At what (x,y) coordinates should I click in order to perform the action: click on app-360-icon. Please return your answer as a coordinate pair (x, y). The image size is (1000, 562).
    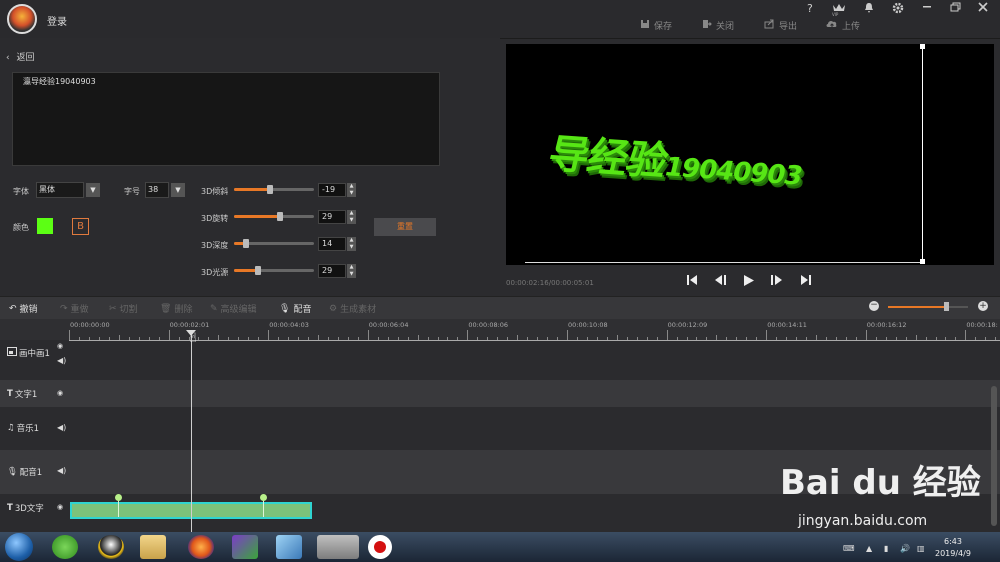
    Looking at the image, I should click on (65, 547).